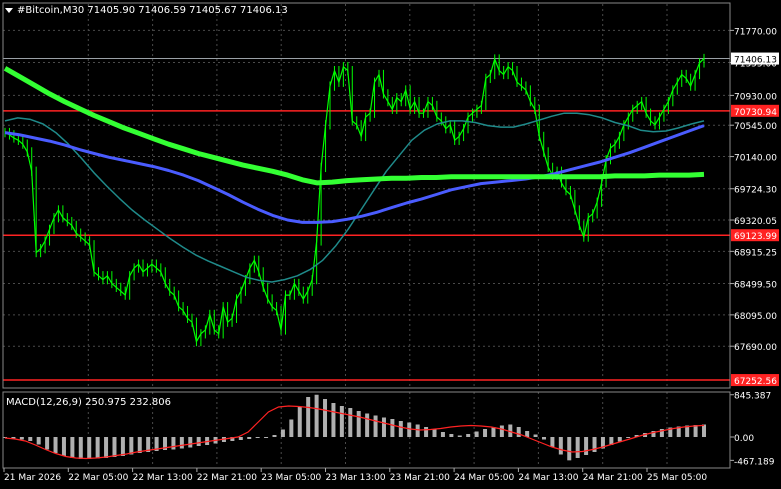  Describe the element at coordinates (356, 478) in the screenshot. I see `x-tick-label: 23 Mar 13:00` at that location.